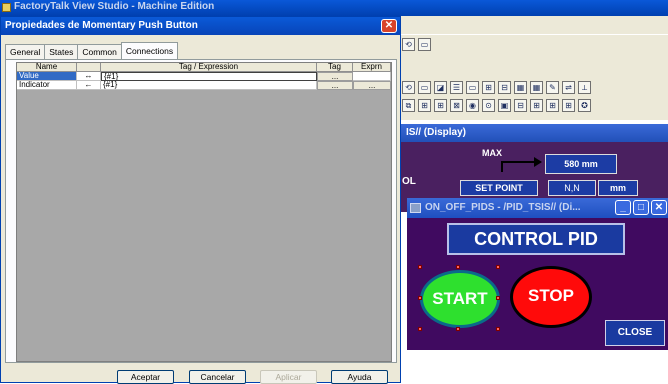  What do you see at coordinates (584, 105) in the screenshot?
I see `toolbar-tool-icon: ✪` at bounding box center [584, 105].